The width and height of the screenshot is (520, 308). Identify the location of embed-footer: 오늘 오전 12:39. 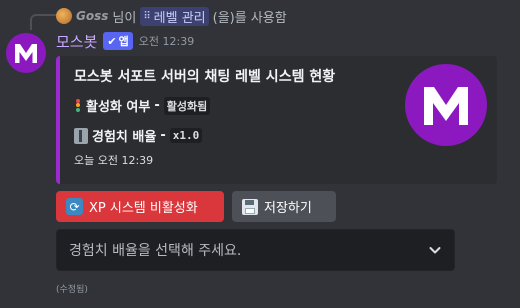
(114, 160).